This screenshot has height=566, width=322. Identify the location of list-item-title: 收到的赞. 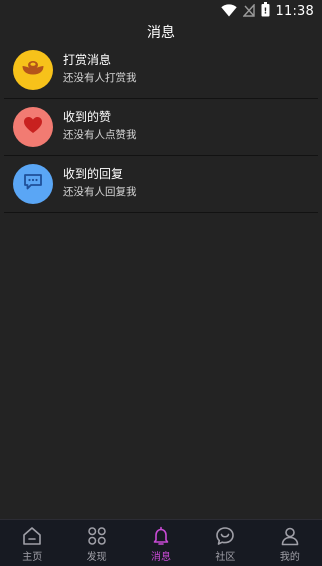
(87, 117).